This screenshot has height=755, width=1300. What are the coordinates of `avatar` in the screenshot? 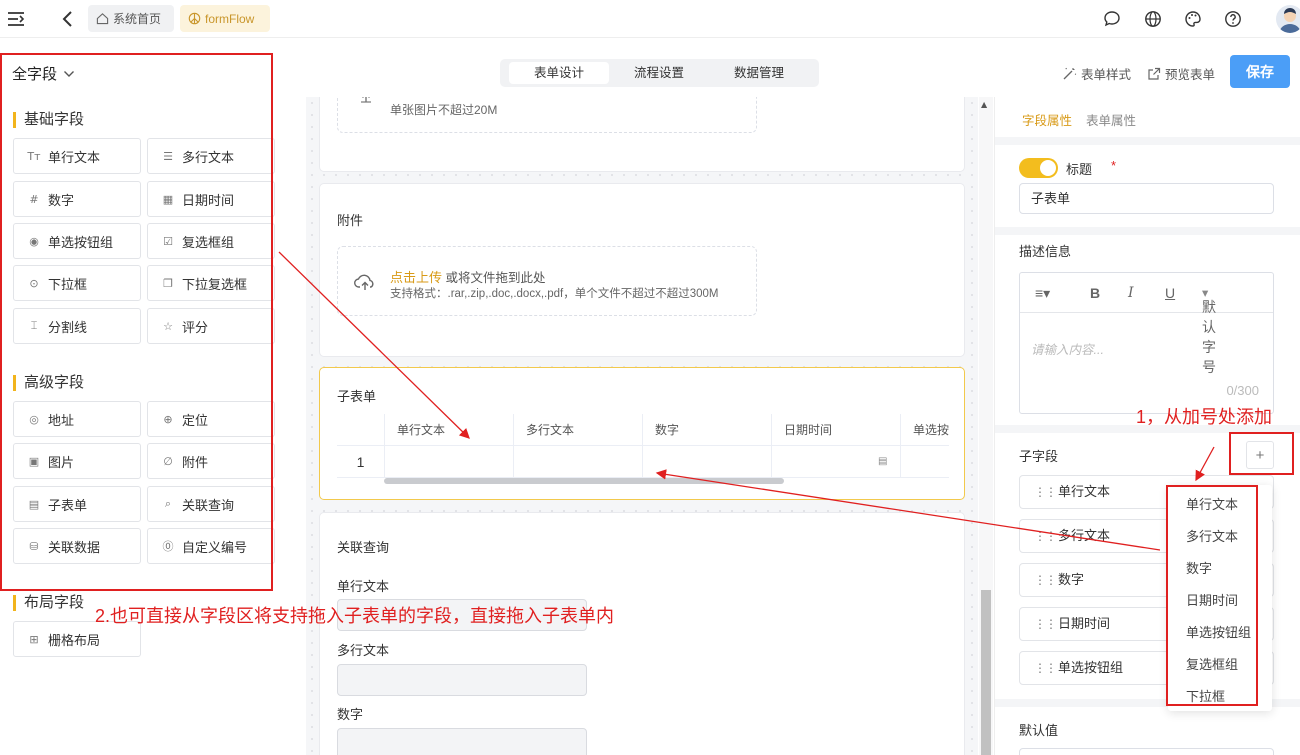 It's located at (1288, 19).